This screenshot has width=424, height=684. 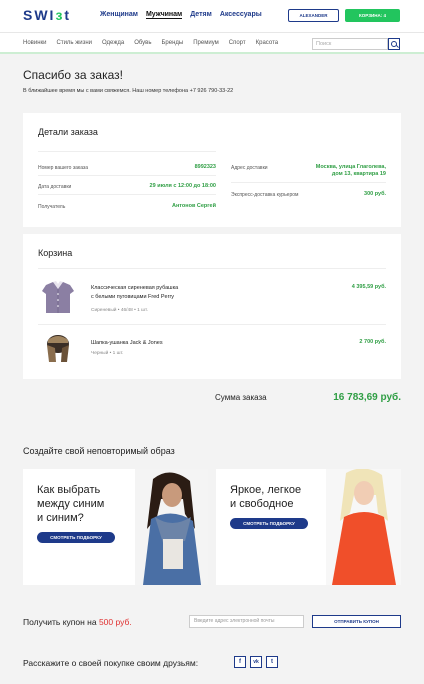 What do you see at coordinates (61, 622) in the screenshot?
I see `coupon-label-prefix: Получить купон на` at bounding box center [61, 622].